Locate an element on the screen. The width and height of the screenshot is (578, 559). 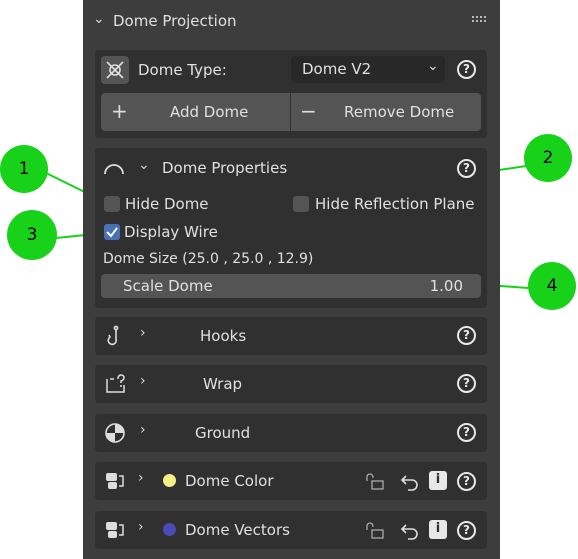
panel-title: Dome Projection is located at coordinates (175, 21).